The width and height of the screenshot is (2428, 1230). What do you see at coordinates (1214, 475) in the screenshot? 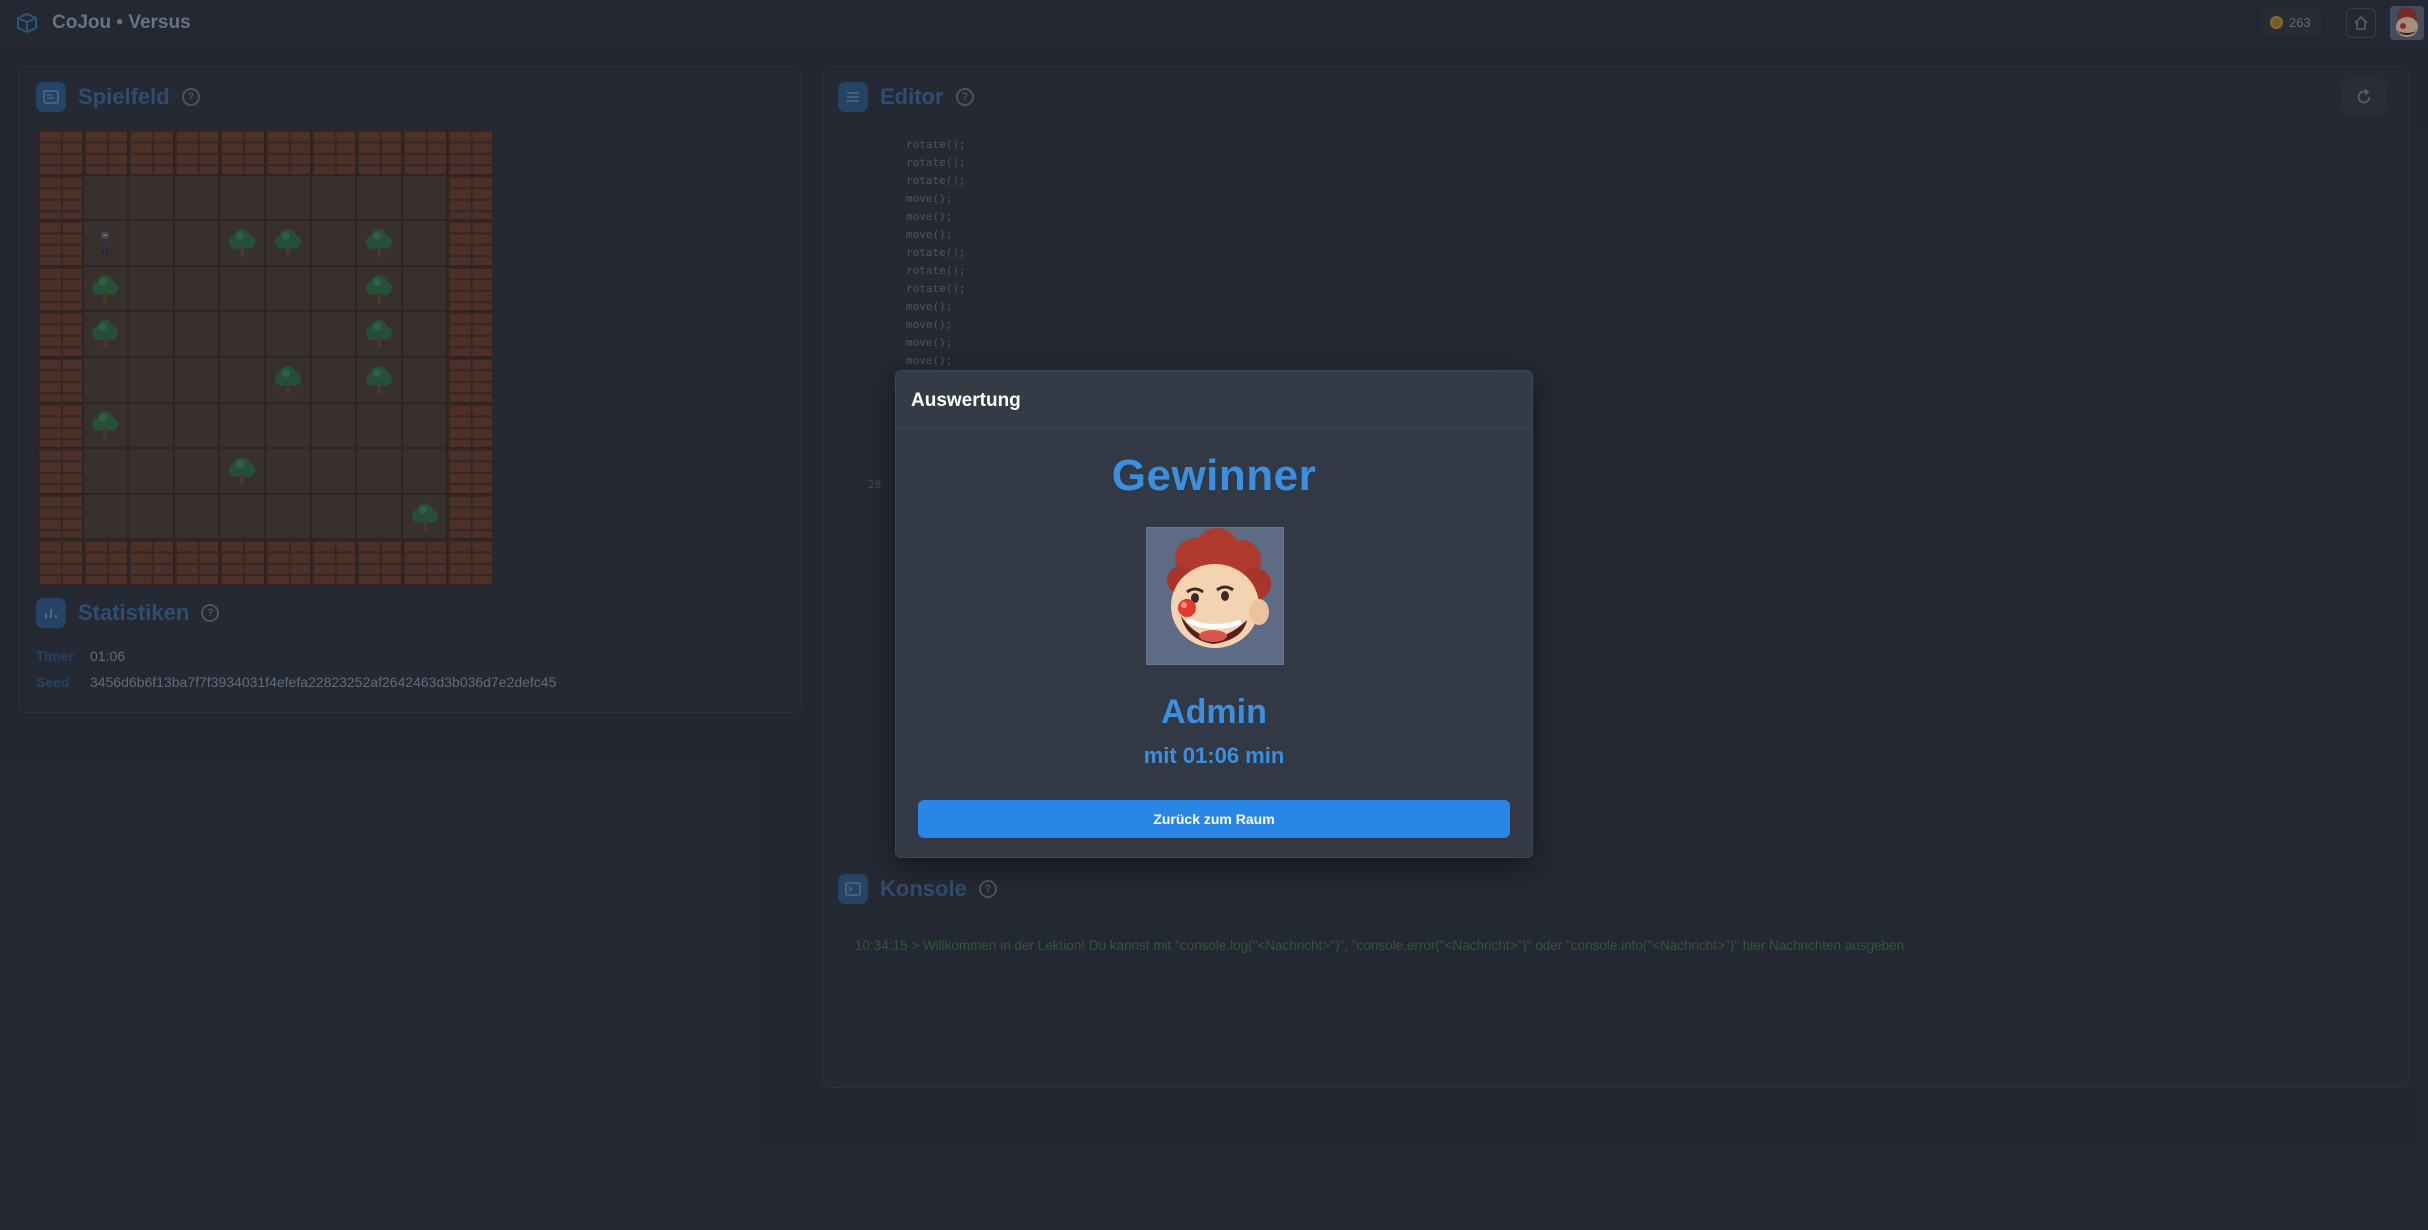
I see `winner-heading: Gewinner` at bounding box center [1214, 475].